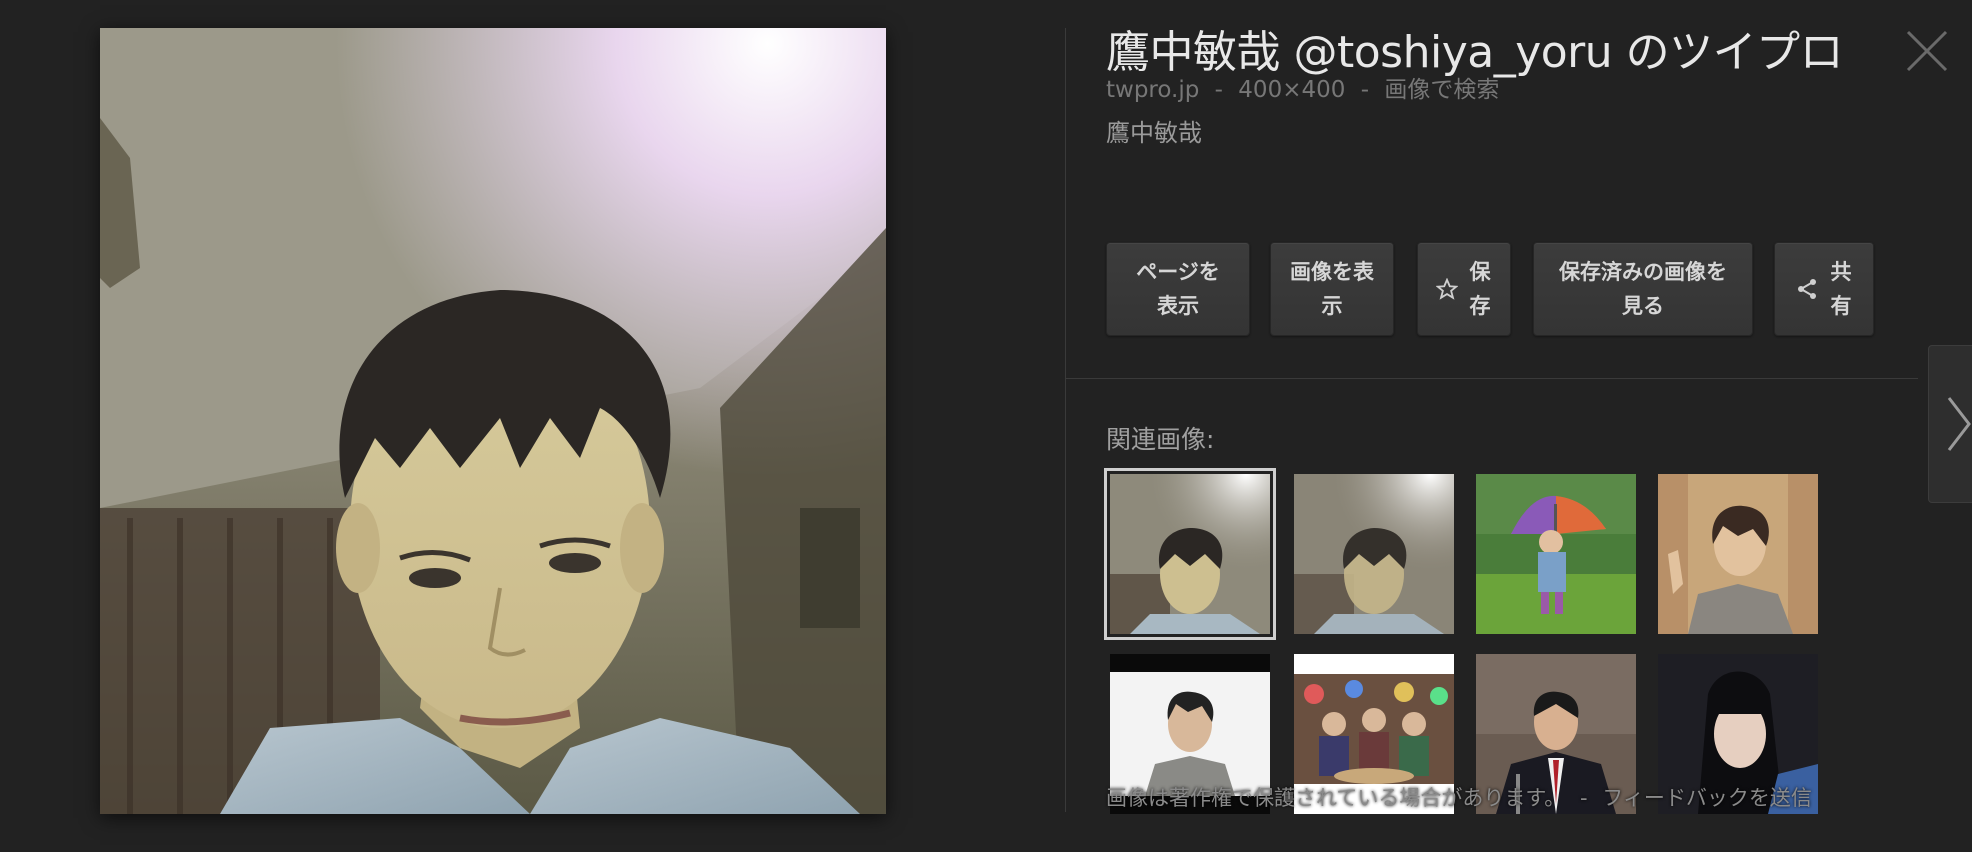 The width and height of the screenshot is (1972, 852). What do you see at coordinates (1152, 90) in the screenshot?
I see `source-domain-link: twpro.jp` at bounding box center [1152, 90].